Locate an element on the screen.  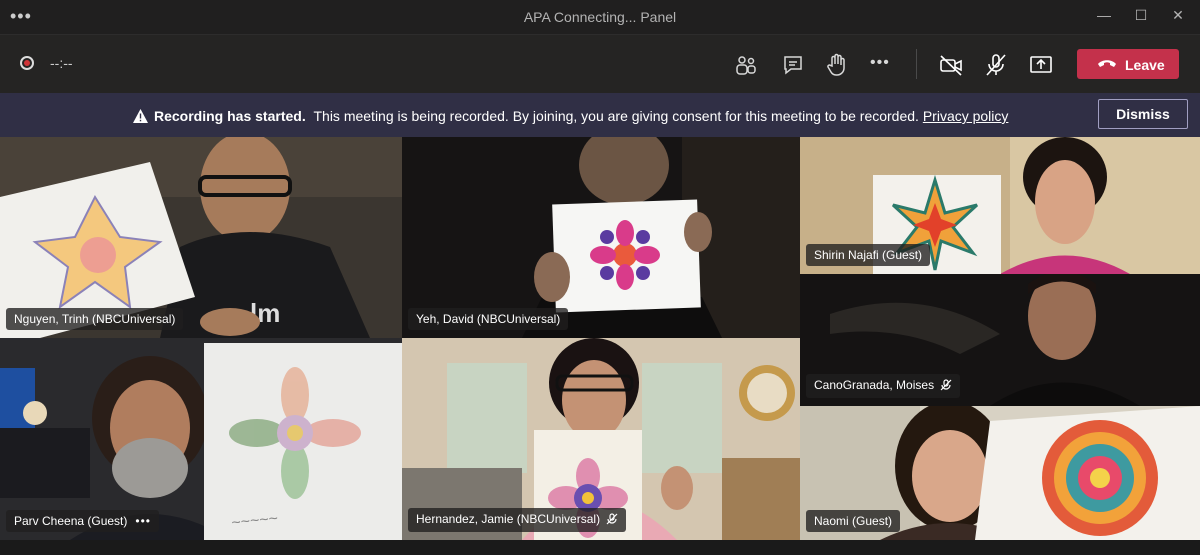
privacy-policy-link: Privacy policy is located at coordinates (966, 116).